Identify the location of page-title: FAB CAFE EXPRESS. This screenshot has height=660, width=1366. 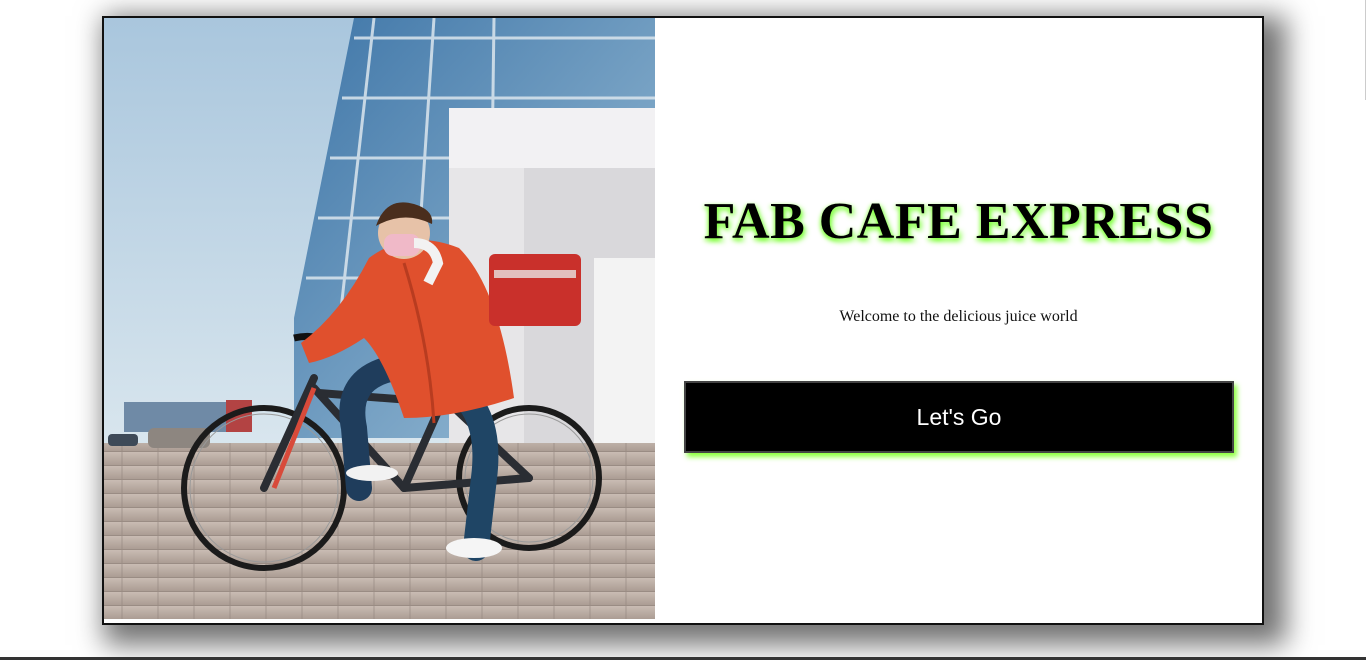
(958, 221).